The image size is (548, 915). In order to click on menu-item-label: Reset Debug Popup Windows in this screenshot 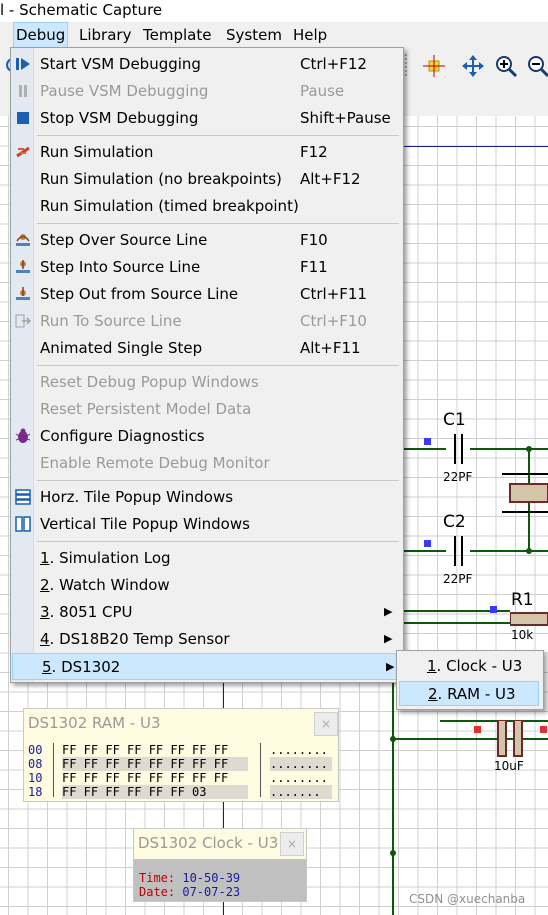, I will do `click(149, 382)`.